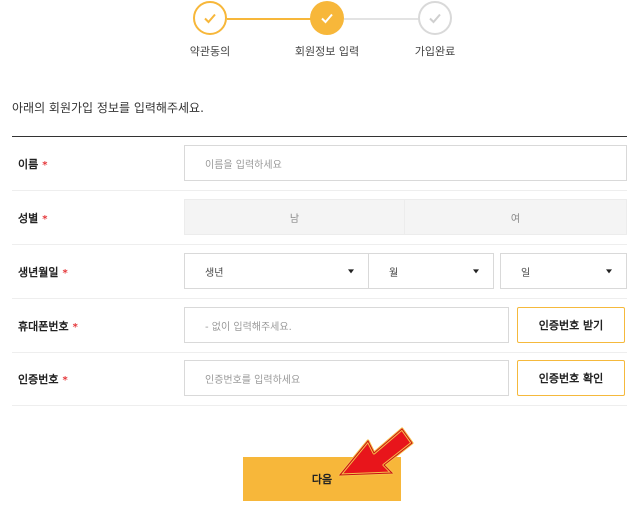  Describe the element at coordinates (516, 217) in the screenshot. I see `gender-female-option: 여` at that location.